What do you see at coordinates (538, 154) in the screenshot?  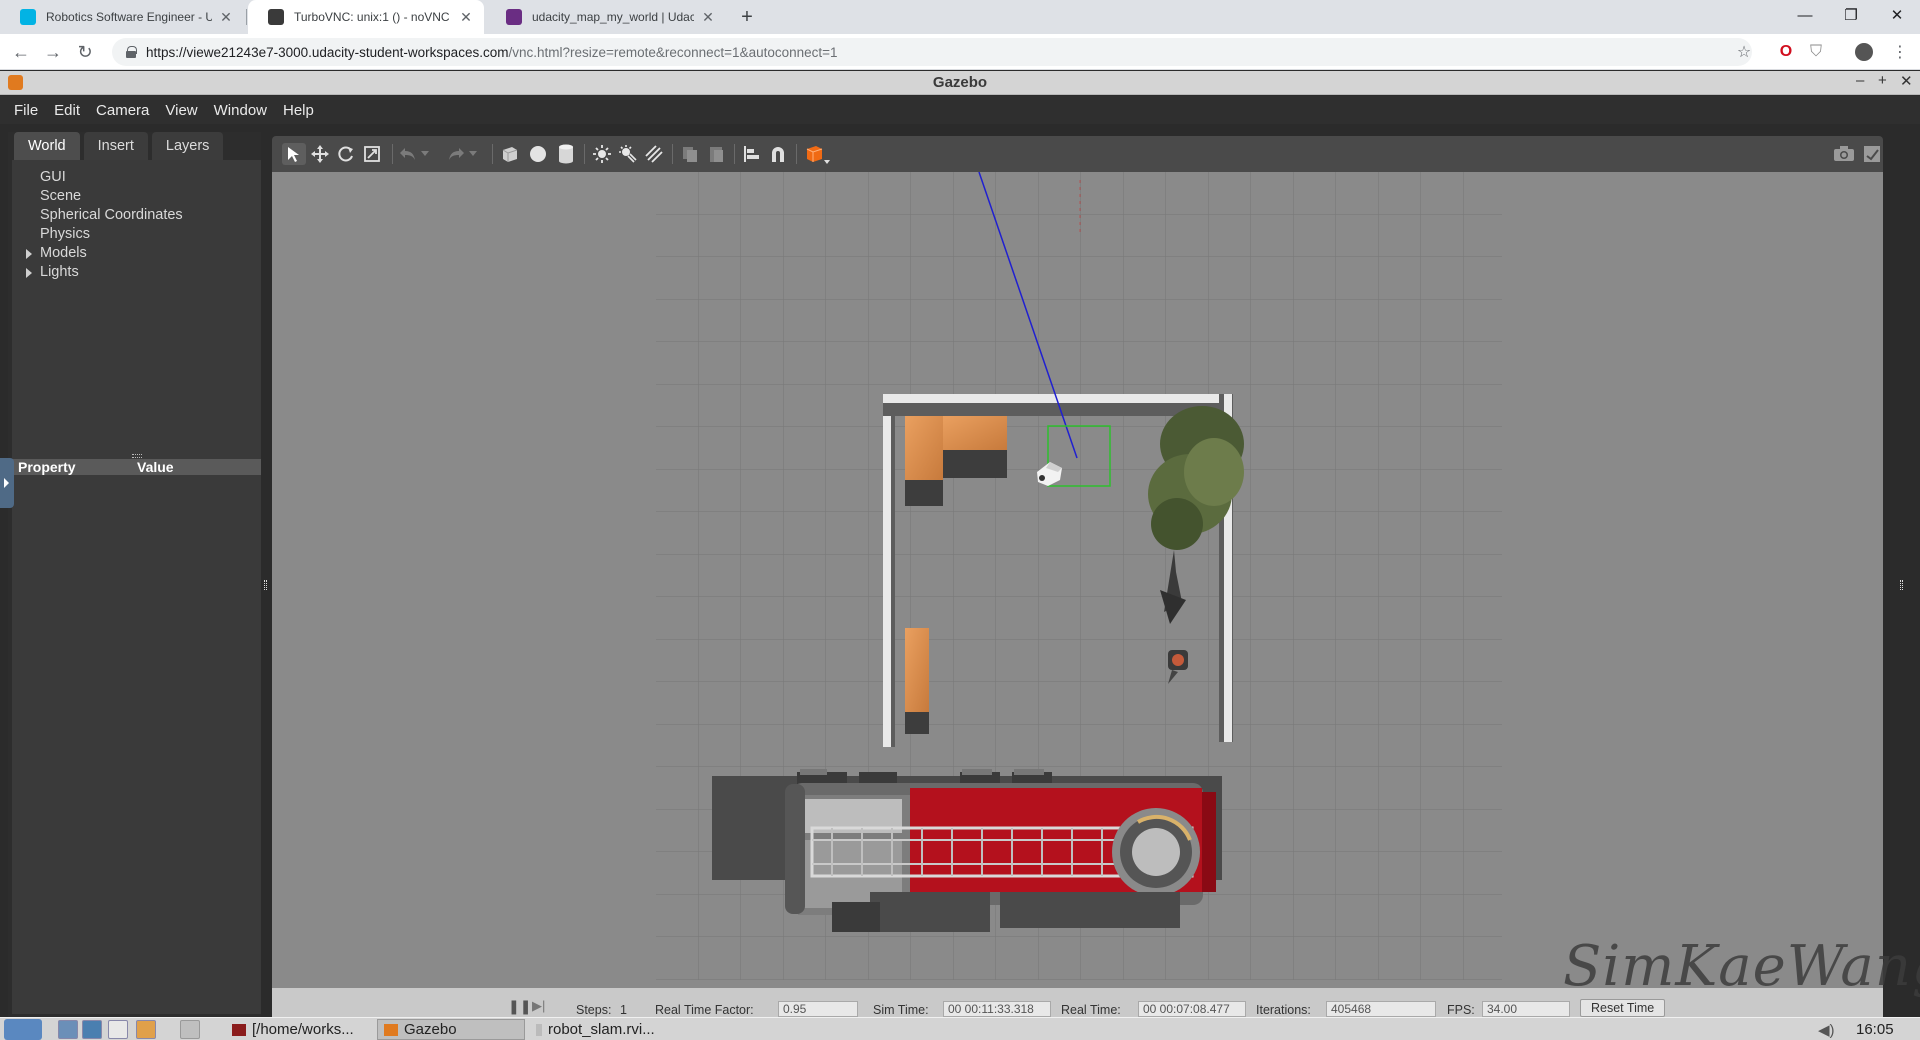 I see `sphere-shape-icon` at bounding box center [538, 154].